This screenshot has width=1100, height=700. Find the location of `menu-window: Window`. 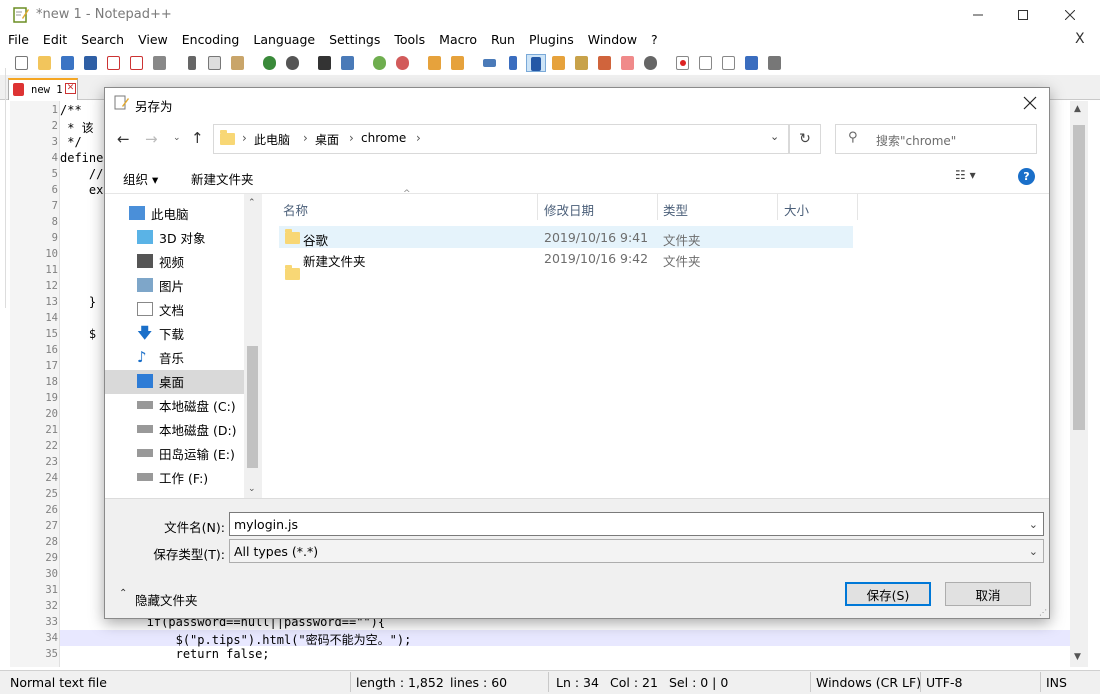

menu-window: Window is located at coordinates (611, 40).